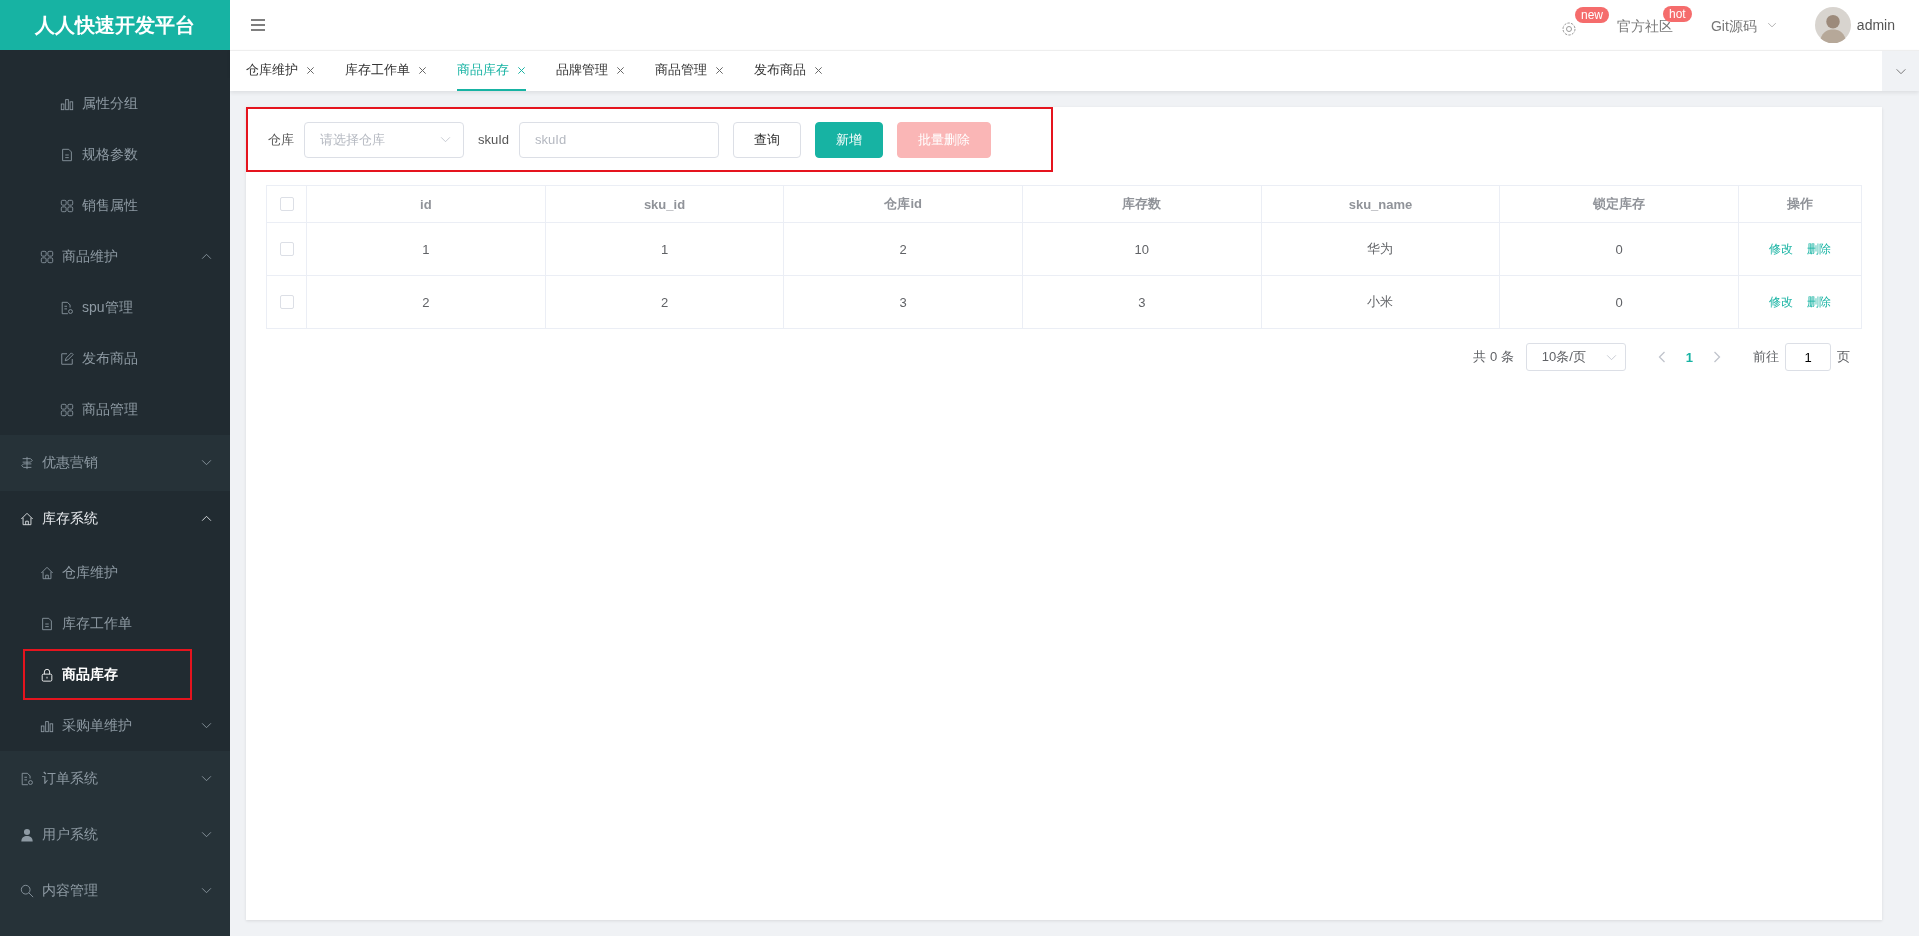 The width and height of the screenshot is (1919, 936). What do you see at coordinates (110, 103) in the screenshot?
I see `menu-label: 属性分组` at bounding box center [110, 103].